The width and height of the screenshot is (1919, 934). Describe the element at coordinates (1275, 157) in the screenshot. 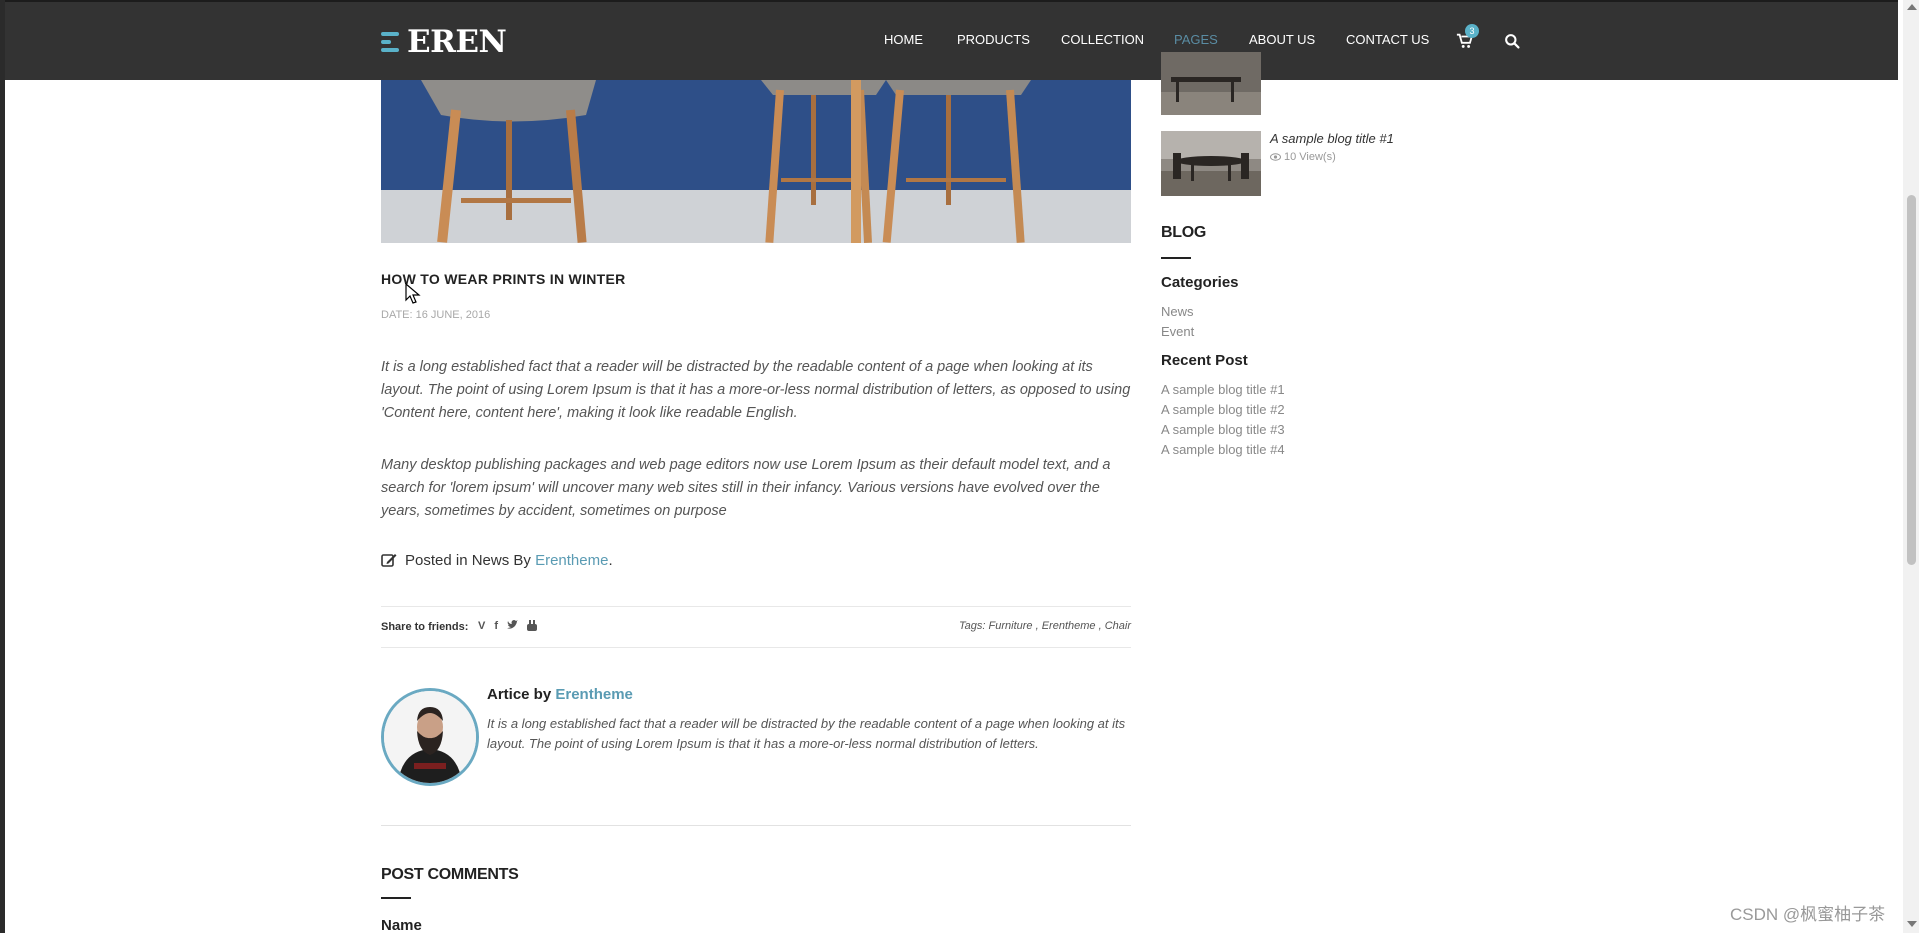

I see `eye-icon` at that location.